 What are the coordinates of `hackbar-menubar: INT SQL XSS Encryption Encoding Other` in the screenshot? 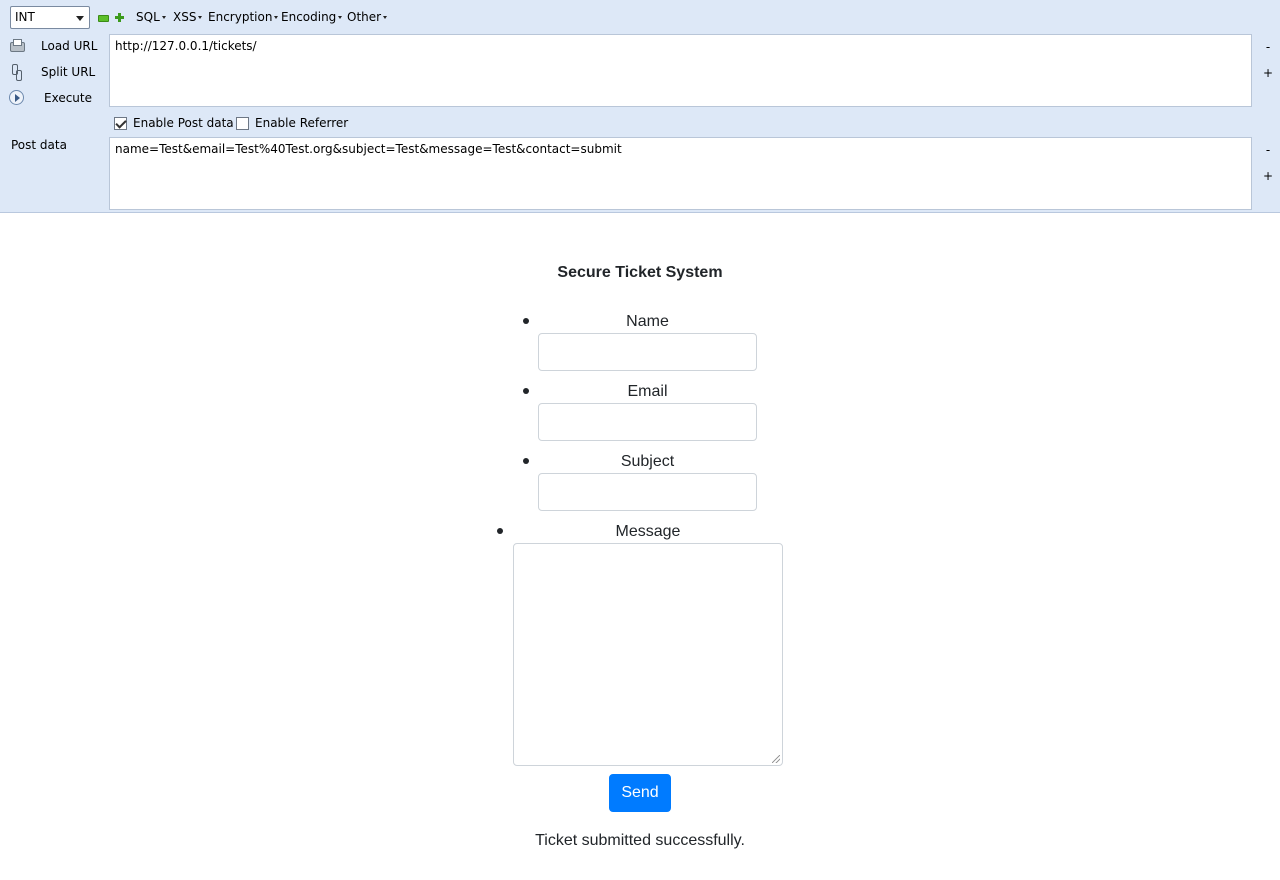 It's located at (640, 17).